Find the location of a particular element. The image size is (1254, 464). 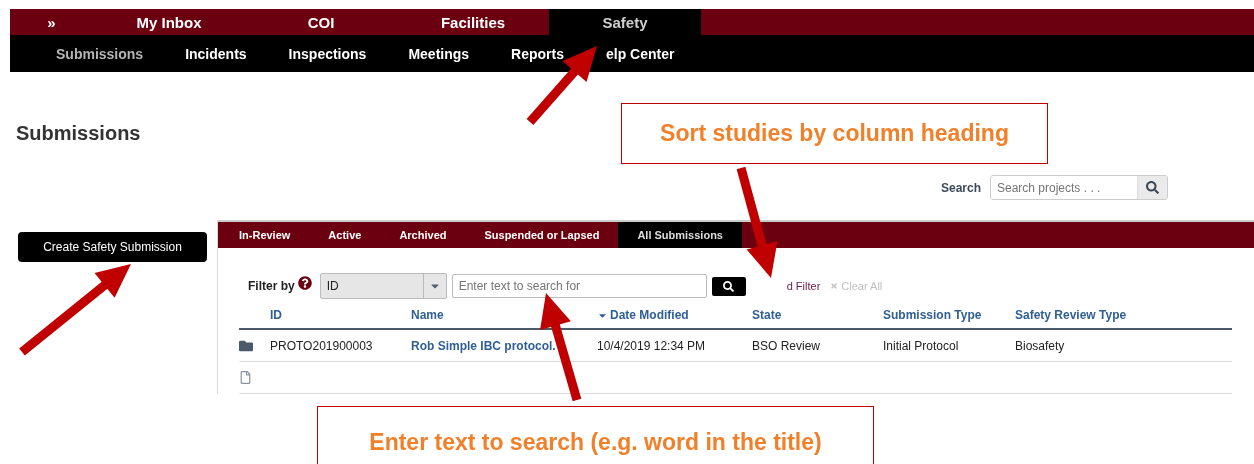

top-nav-tab: Facilities is located at coordinates (473, 22).